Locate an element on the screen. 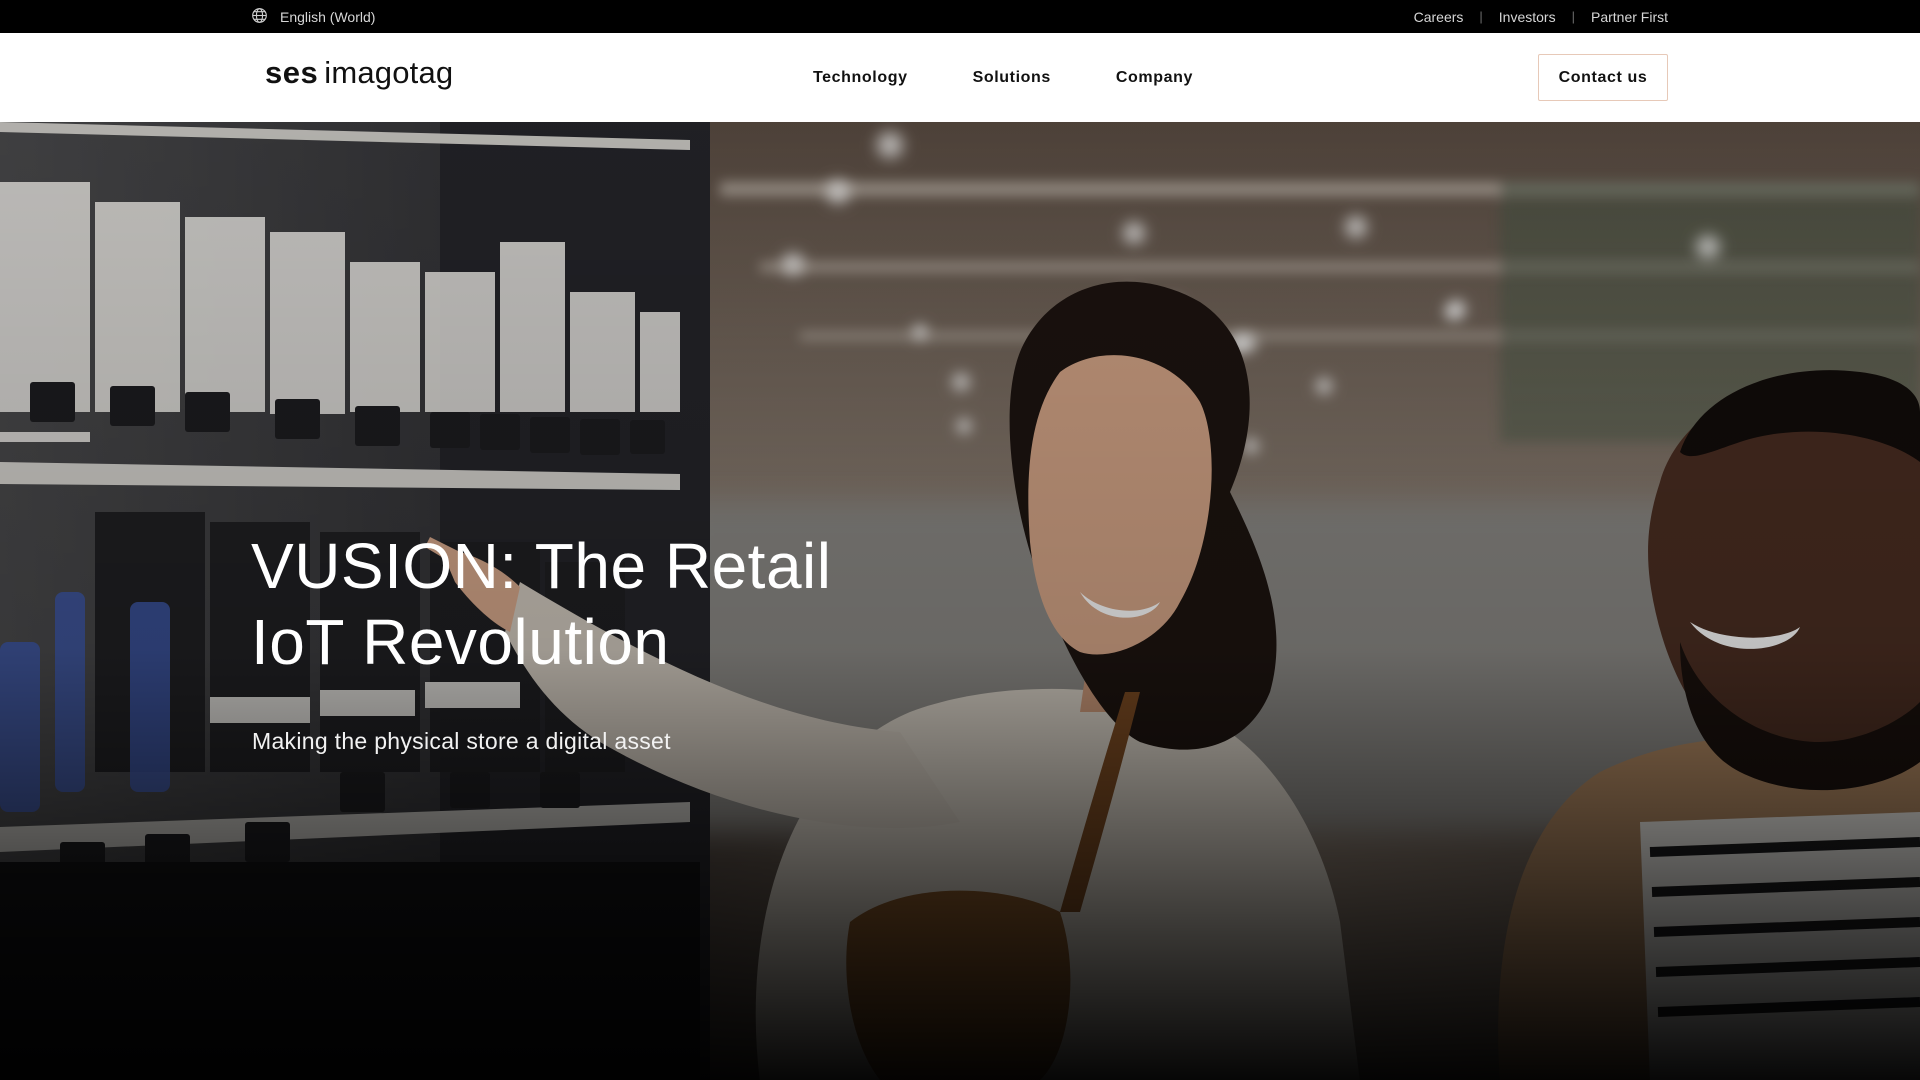  contact-us-button: Contact us is located at coordinates (1603, 77).